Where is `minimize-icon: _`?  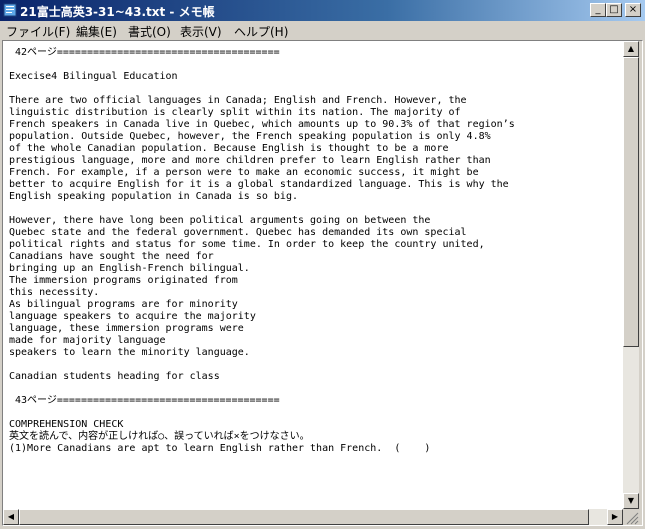
minimize-icon: _ is located at coordinates (598, 9).